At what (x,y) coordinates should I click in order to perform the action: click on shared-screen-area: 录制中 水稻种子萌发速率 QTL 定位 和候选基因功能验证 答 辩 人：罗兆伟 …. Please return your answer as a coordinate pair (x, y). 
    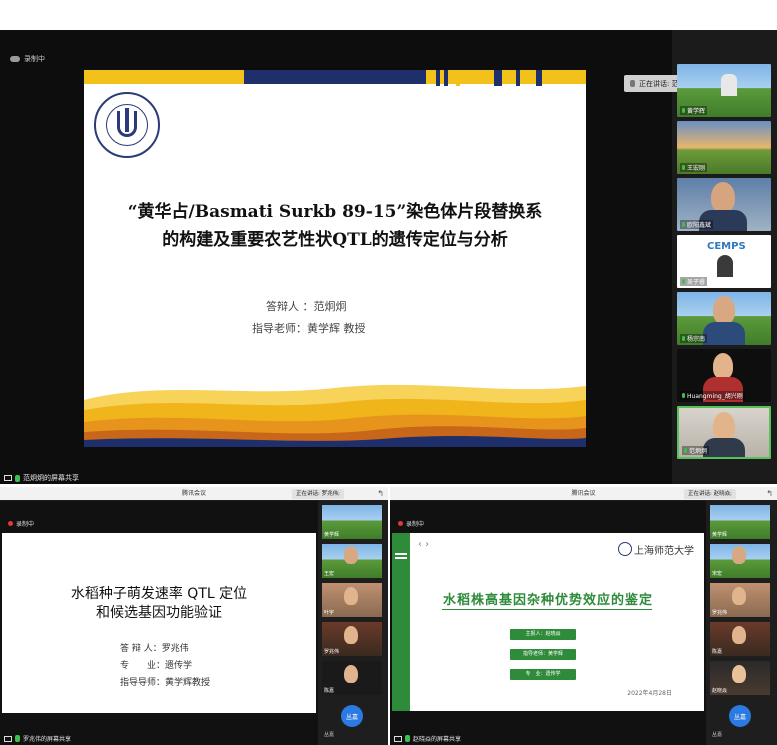
    Looking at the image, I should click on (159, 623).